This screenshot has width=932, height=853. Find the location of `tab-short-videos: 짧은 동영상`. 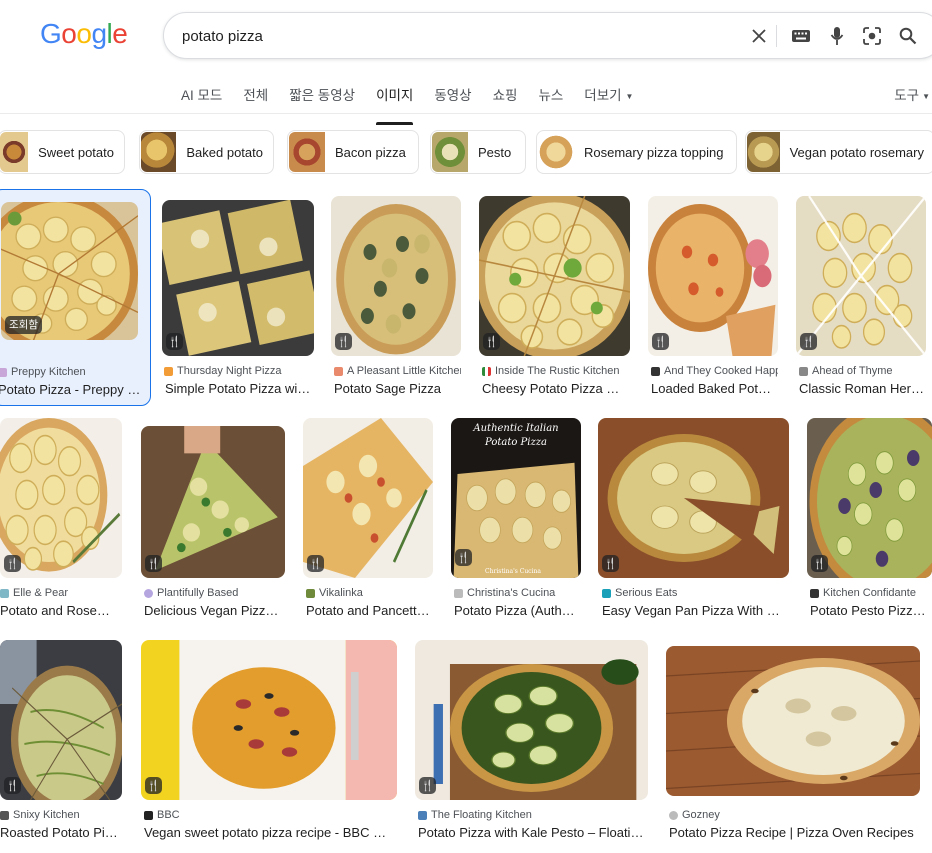

tab-short-videos: 짧은 동영상 is located at coordinates (322, 99).